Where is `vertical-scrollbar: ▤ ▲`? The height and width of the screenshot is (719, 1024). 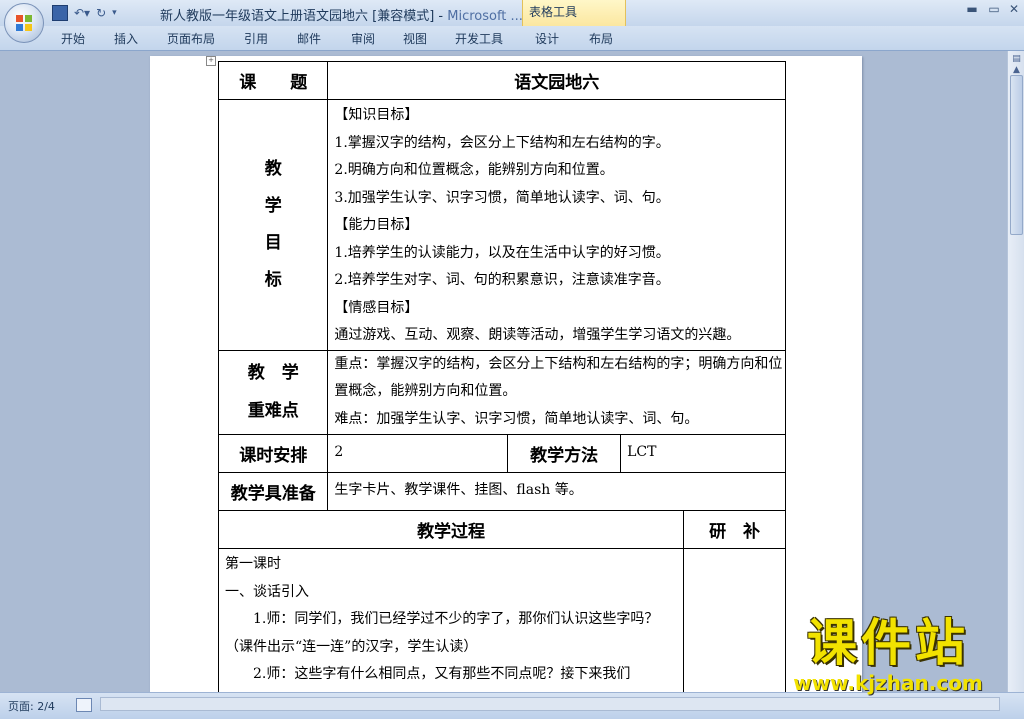
vertical-scrollbar: ▤ ▲ is located at coordinates (1015, 371).